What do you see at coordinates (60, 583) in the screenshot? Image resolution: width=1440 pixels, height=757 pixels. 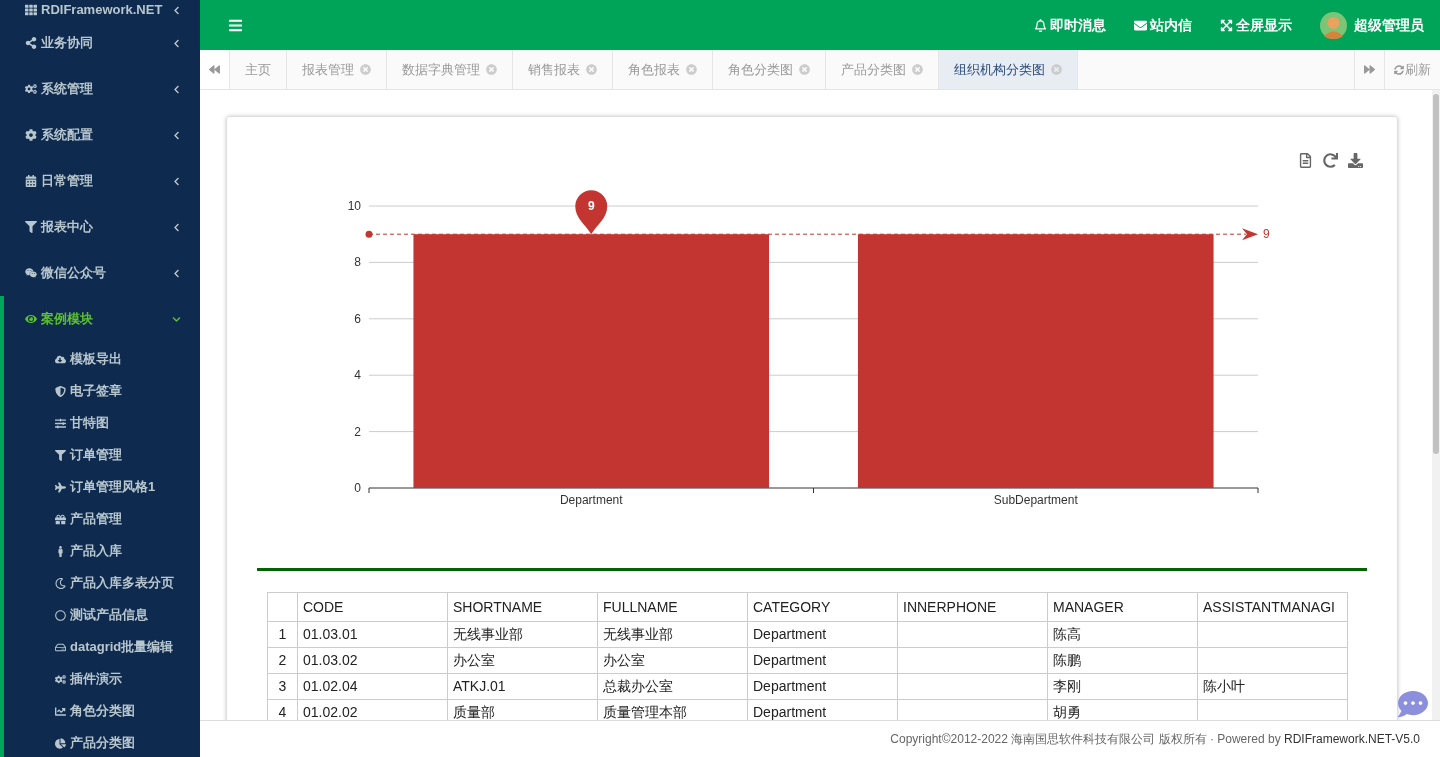 I see `moon-icon` at bounding box center [60, 583].